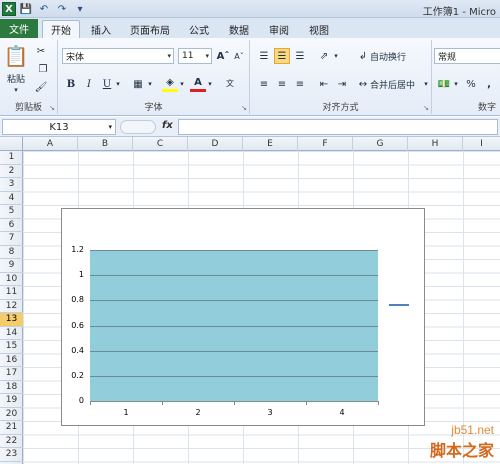 The width and height of the screenshot is (500, 464). I want to click on decrease-indent-icon: ⇤, so click(324, 84).